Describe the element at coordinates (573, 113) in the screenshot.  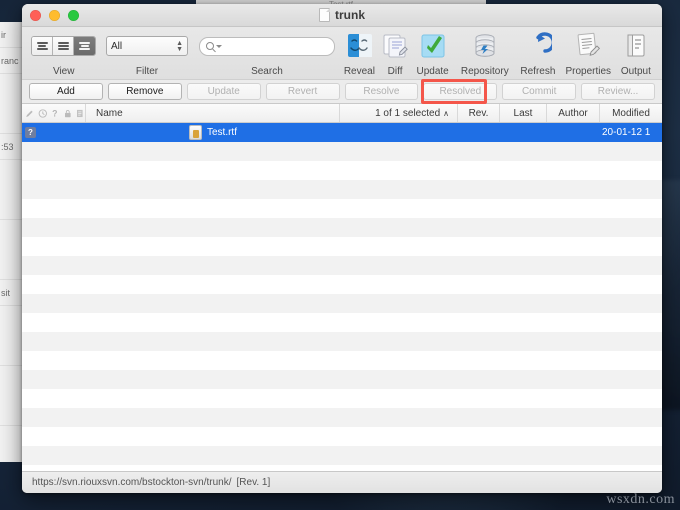
I see `column-header-author: Author` at that location.